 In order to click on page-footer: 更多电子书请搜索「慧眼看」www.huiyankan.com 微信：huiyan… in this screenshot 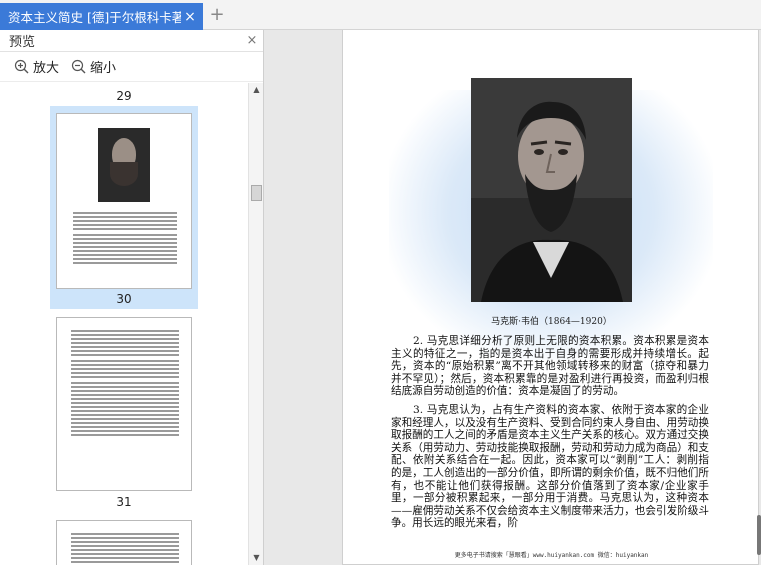, I will do `click(551, 555)`.